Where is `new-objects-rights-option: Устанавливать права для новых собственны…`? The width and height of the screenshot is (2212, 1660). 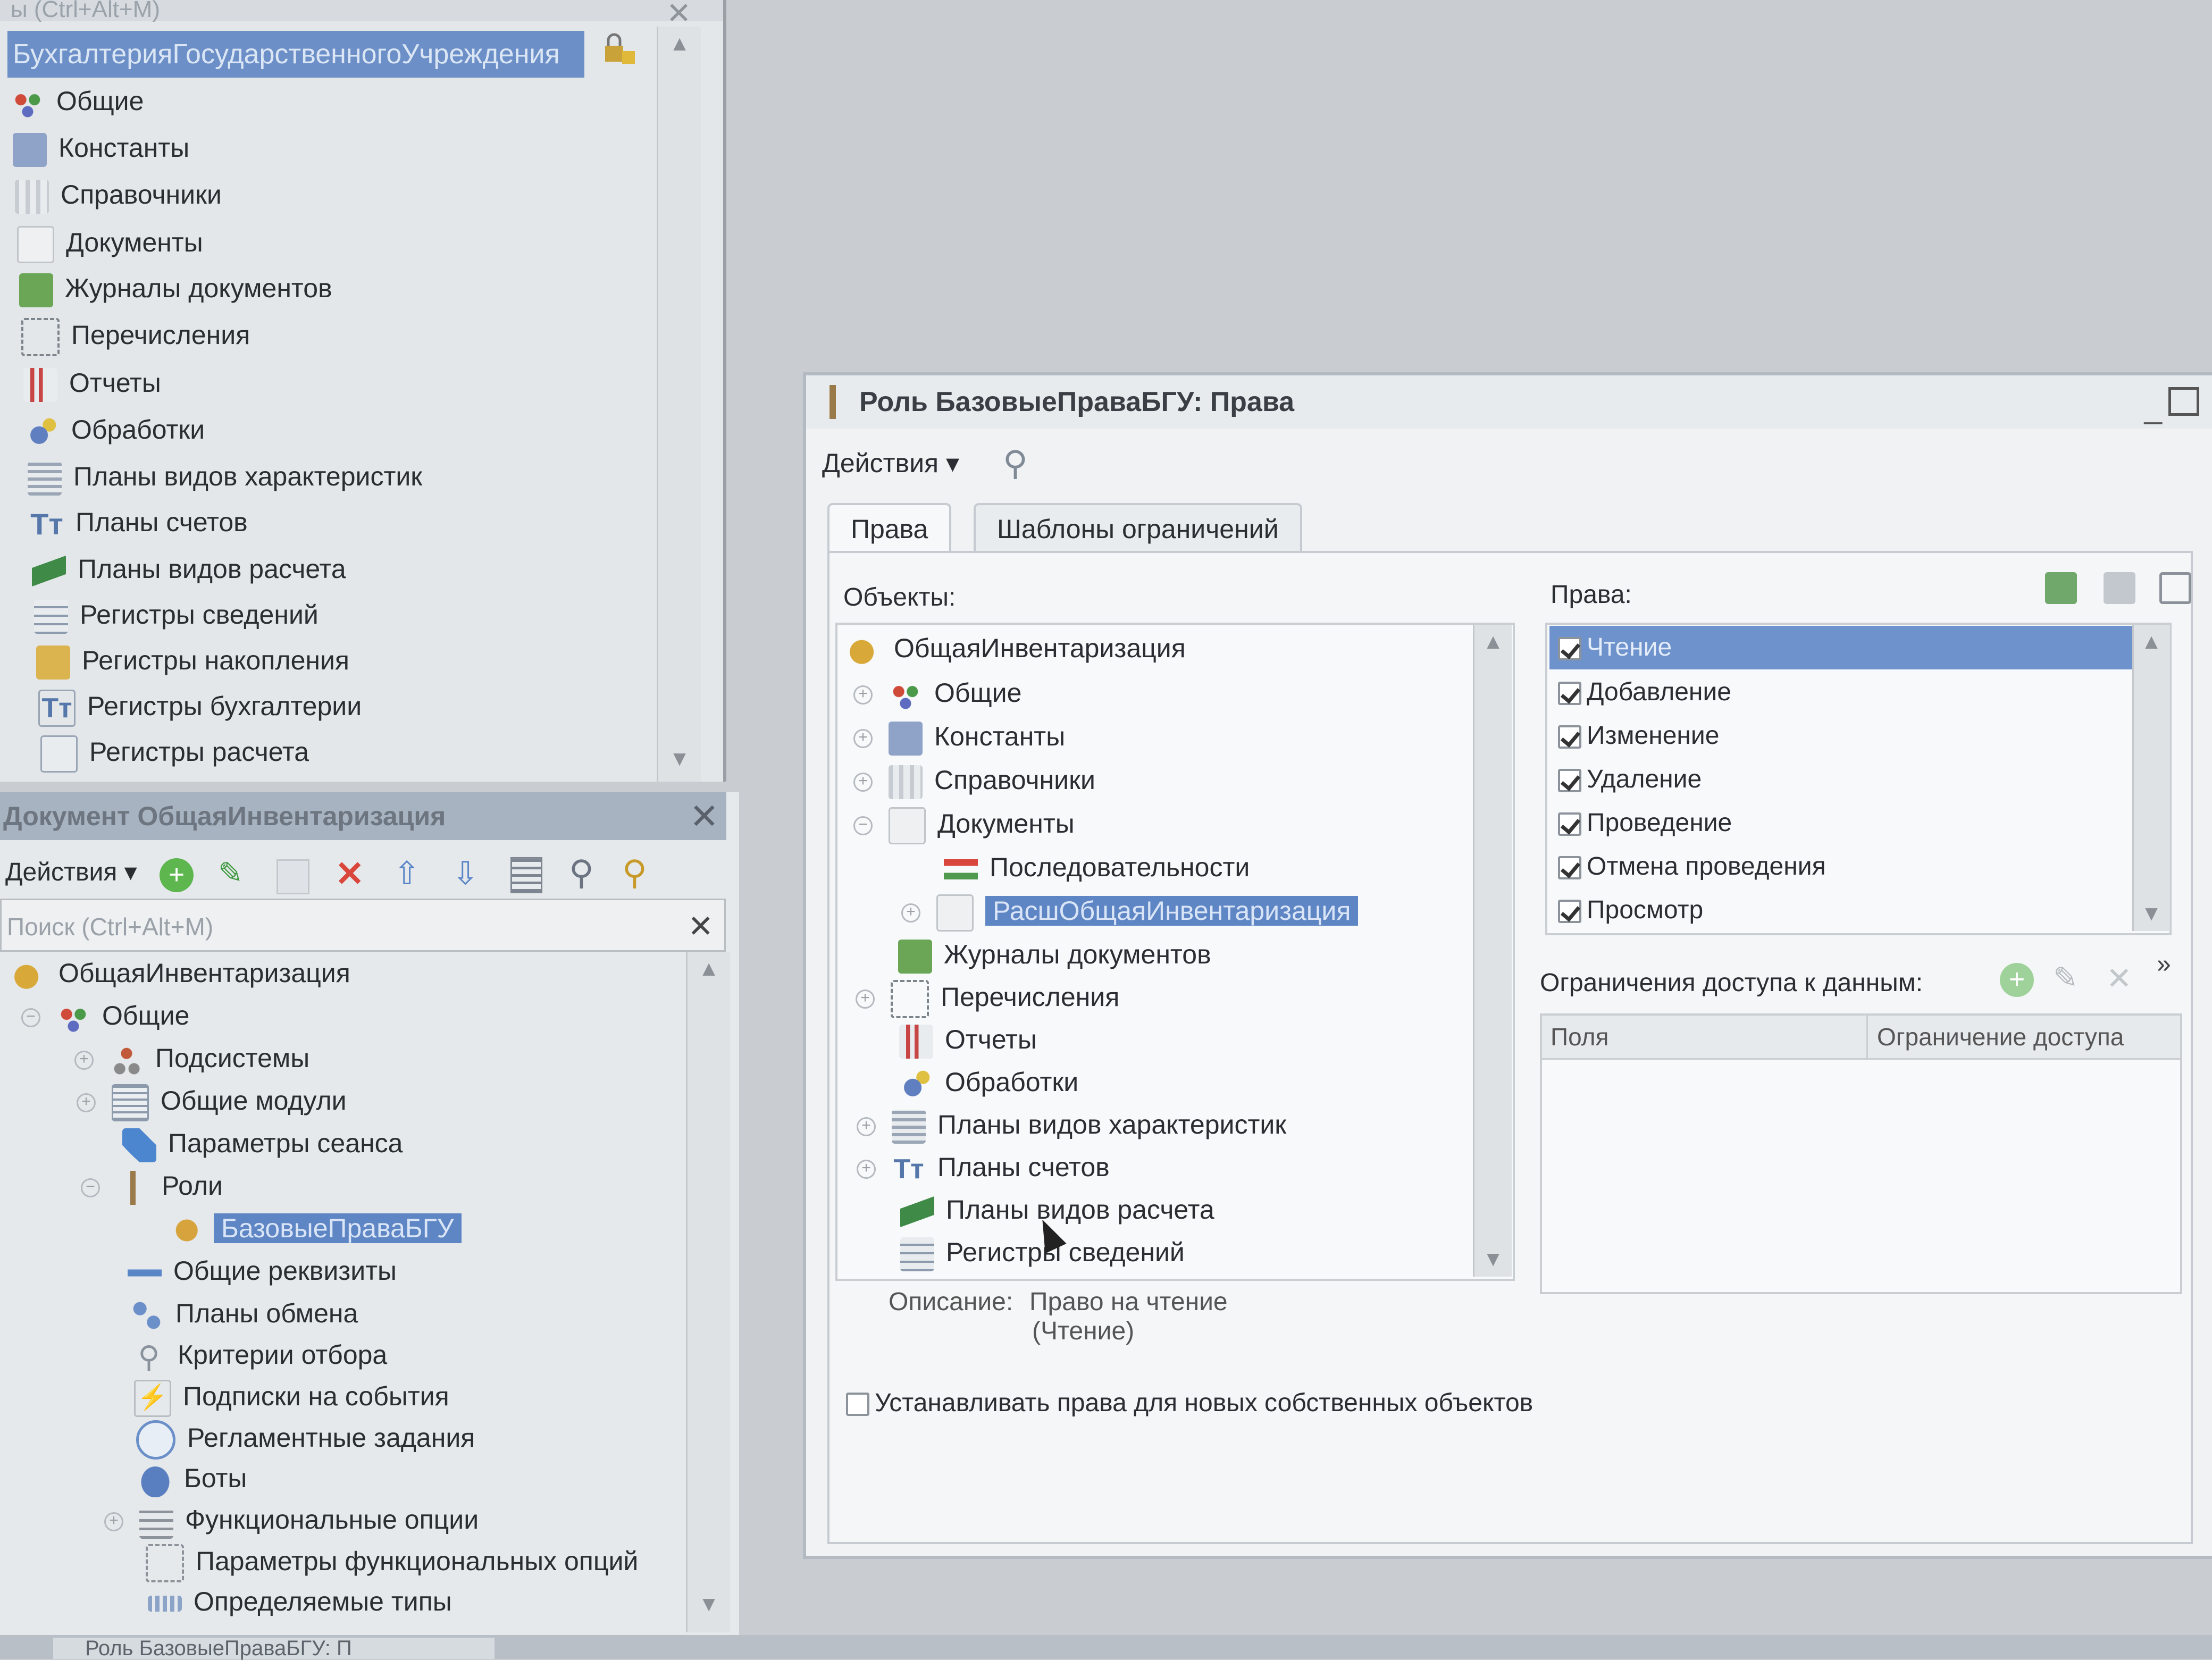 new-objects-rights-option: Устанавливать права для новых собственны… is located at coordinates (1189, 1403).